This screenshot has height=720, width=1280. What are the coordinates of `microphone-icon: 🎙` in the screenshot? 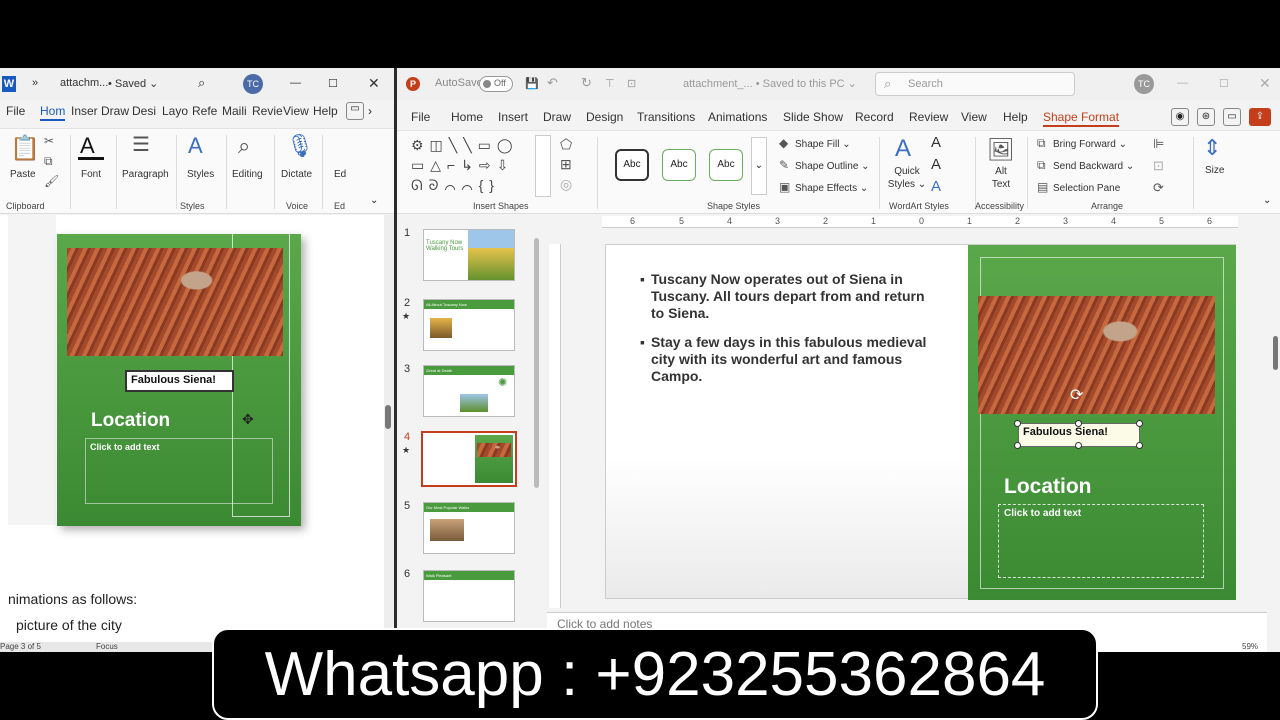 It's located at (300, 146).